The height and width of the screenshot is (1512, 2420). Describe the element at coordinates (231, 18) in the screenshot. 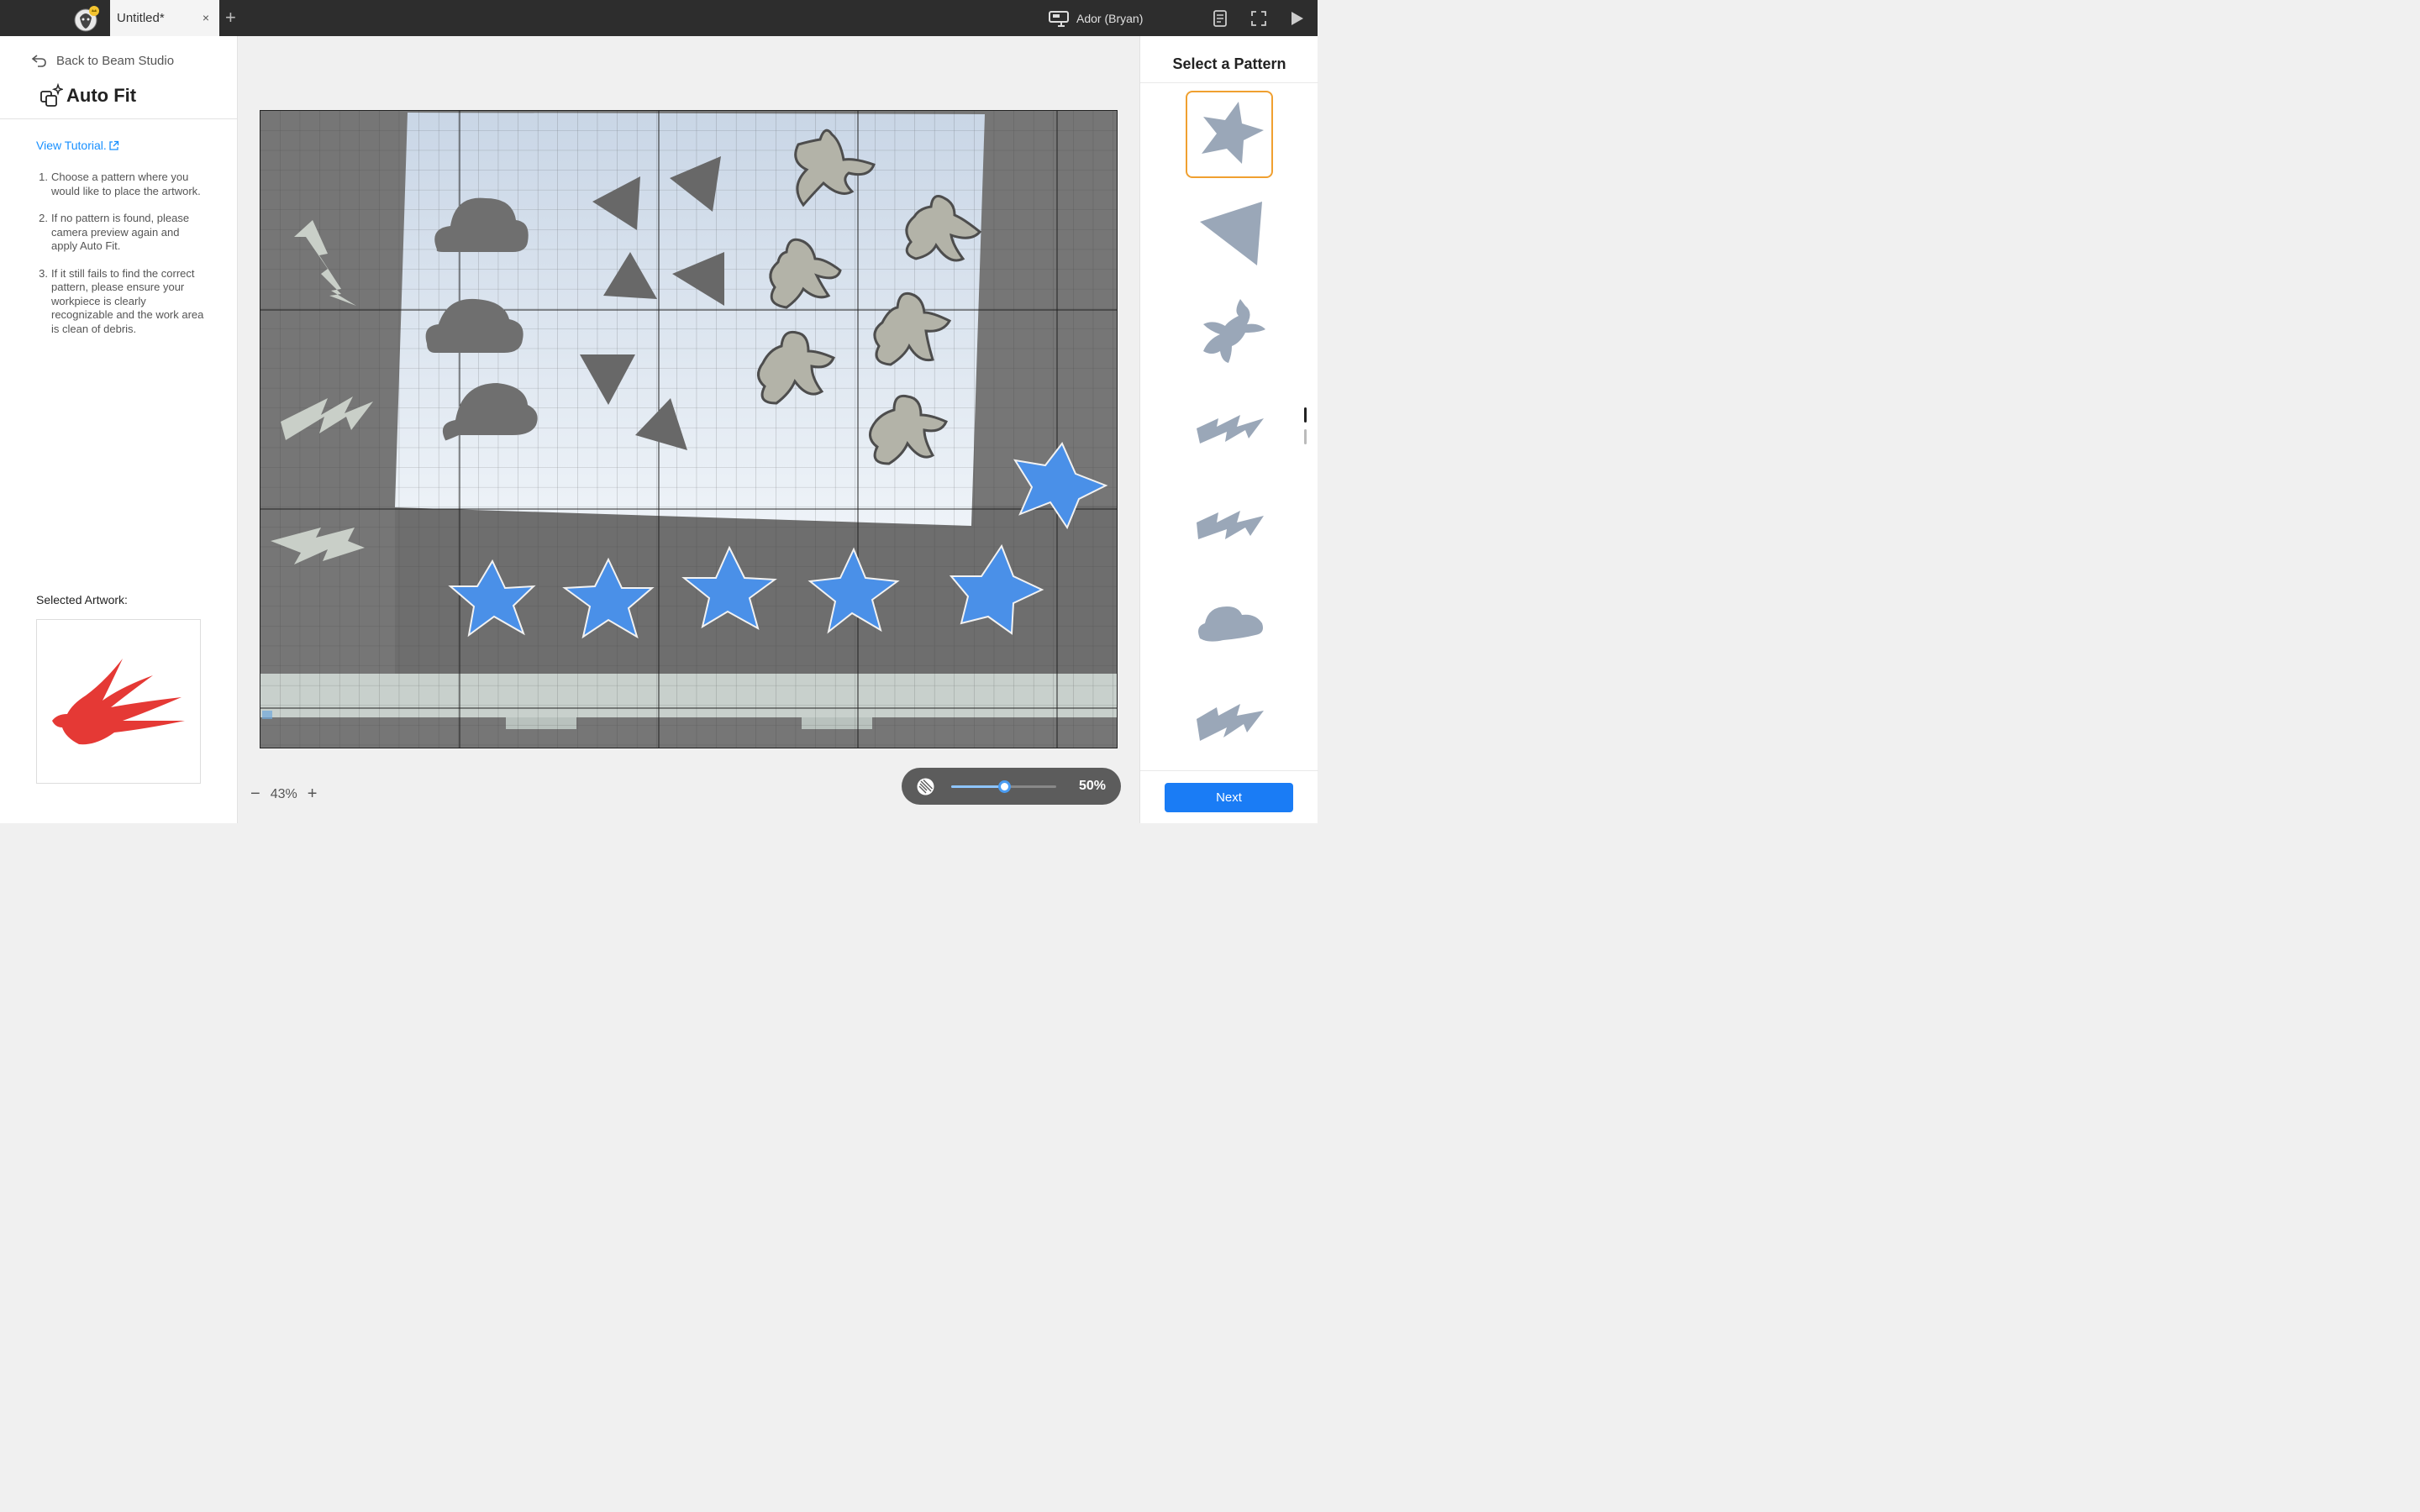

I see `new-tab-button: +` at that location.